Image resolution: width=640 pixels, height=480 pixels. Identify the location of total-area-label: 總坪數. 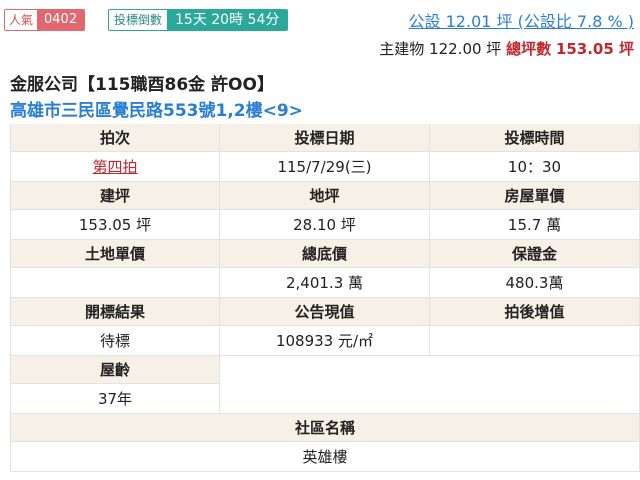
(529, 49).